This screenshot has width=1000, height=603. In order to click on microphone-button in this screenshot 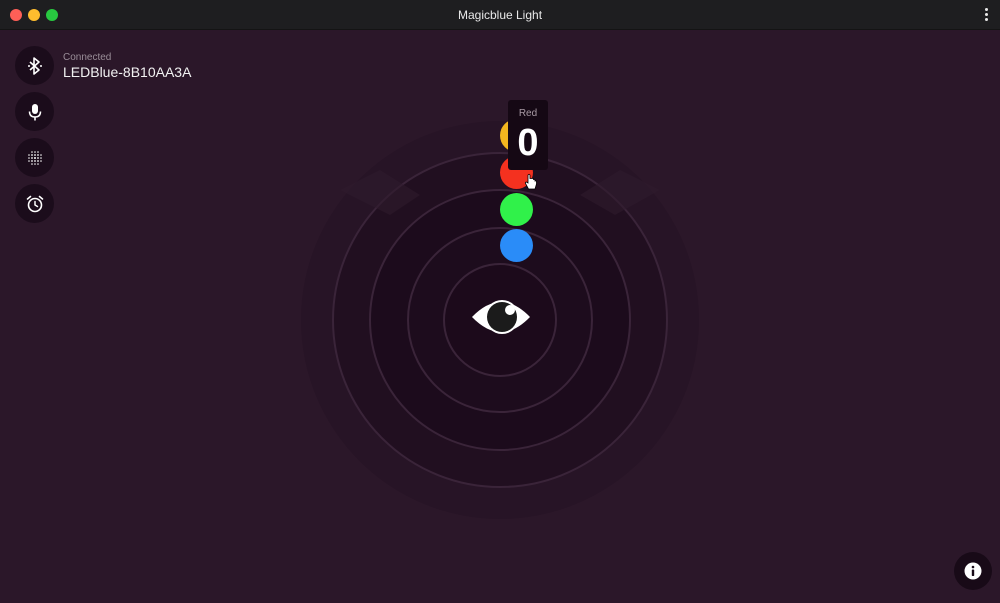, I will do `click(34, 111)`.